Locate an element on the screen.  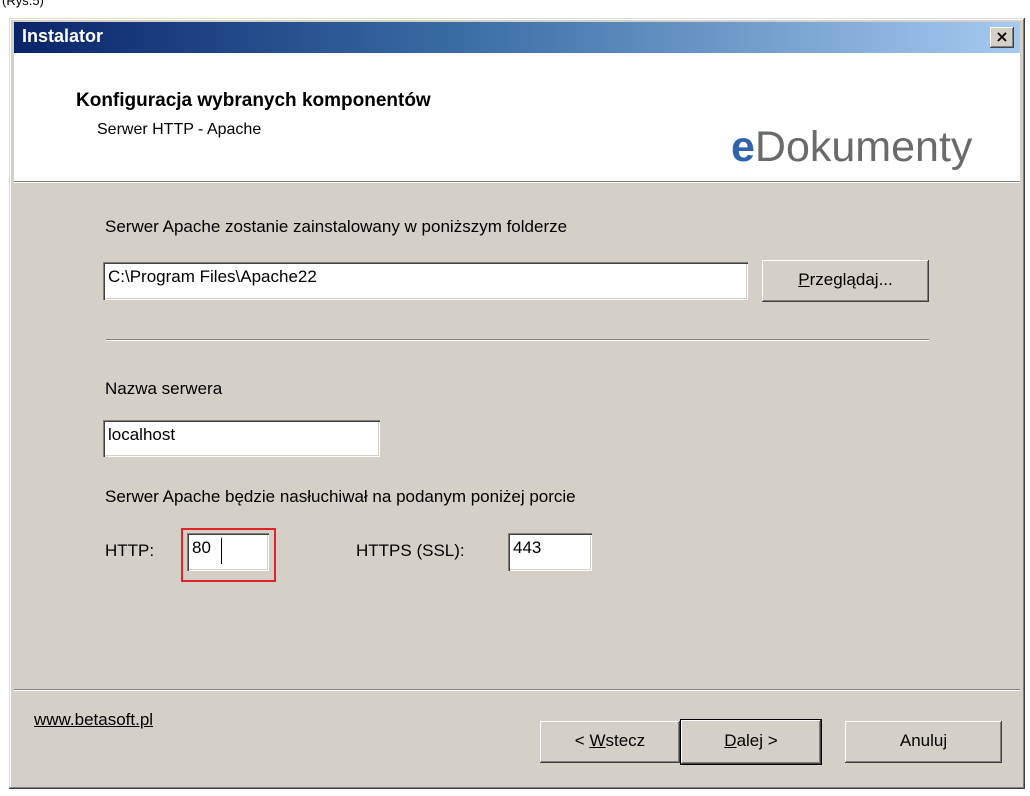
back-label: stecz is located at coordinates (625, 740).